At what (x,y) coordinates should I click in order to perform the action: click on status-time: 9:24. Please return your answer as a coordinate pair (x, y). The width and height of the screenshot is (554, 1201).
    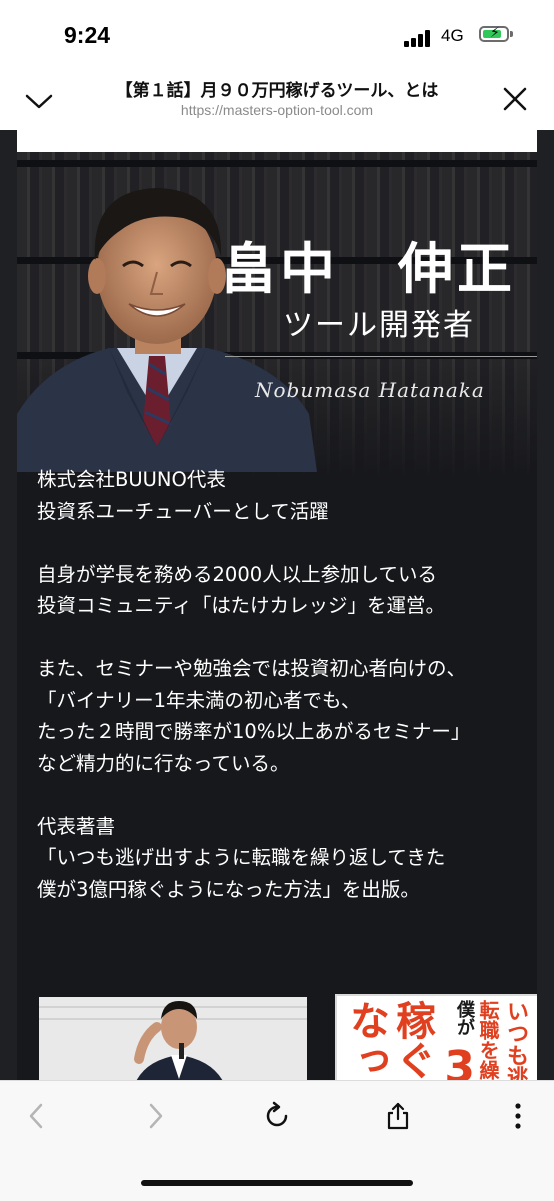
    Looking at the image, I should click on (87, 35).